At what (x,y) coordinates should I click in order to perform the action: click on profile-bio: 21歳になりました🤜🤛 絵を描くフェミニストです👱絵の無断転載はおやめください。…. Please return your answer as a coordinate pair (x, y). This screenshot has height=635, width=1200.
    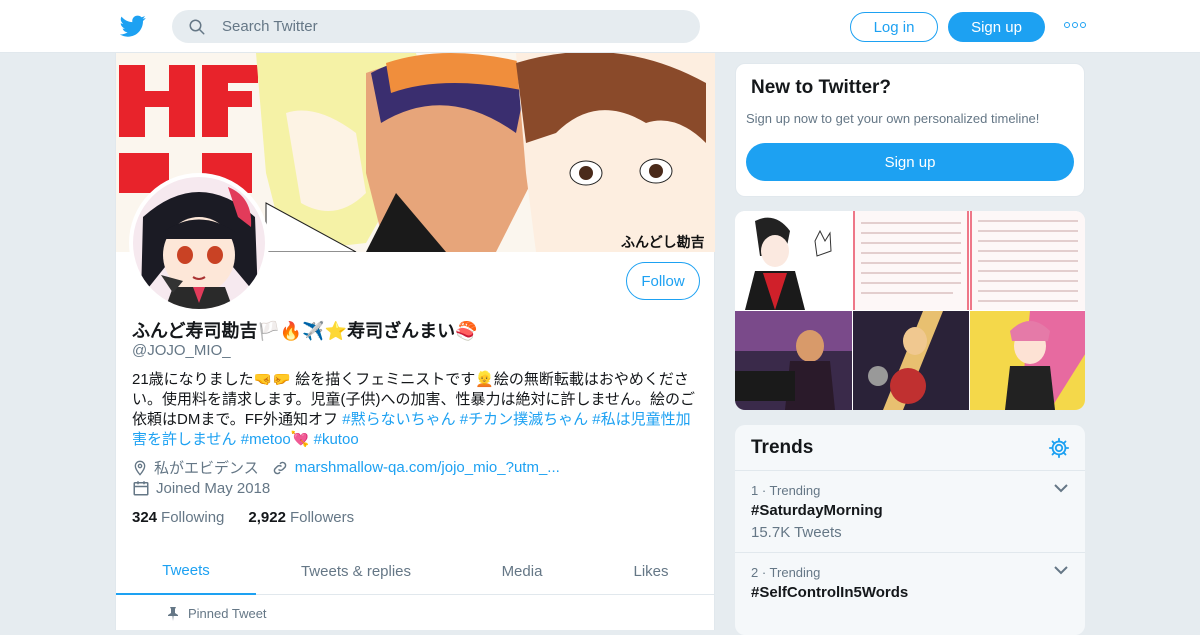
    Looking at the image, I should click on (416, 410).